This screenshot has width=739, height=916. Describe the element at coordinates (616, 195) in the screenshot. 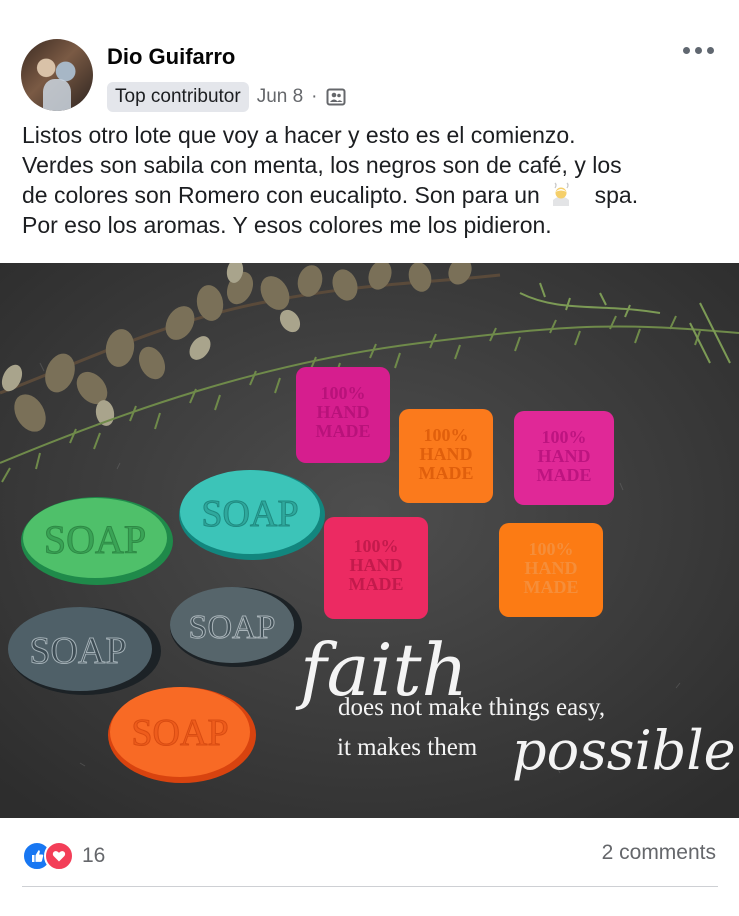

I see `post-text-line-part: spa.` at that location.